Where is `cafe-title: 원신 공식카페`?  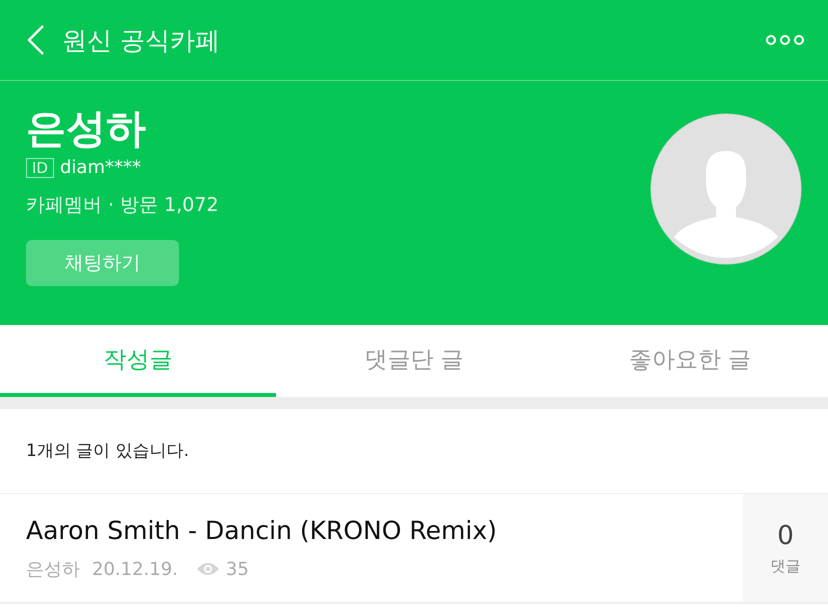
cafe-title: 원신 공식카페 is located at coordinates (141, 40).